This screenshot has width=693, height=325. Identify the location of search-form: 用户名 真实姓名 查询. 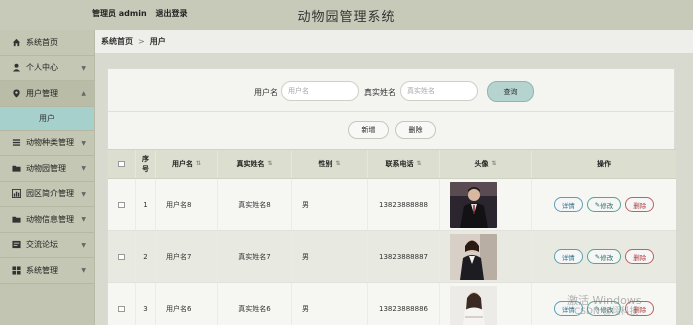
(392, 92).